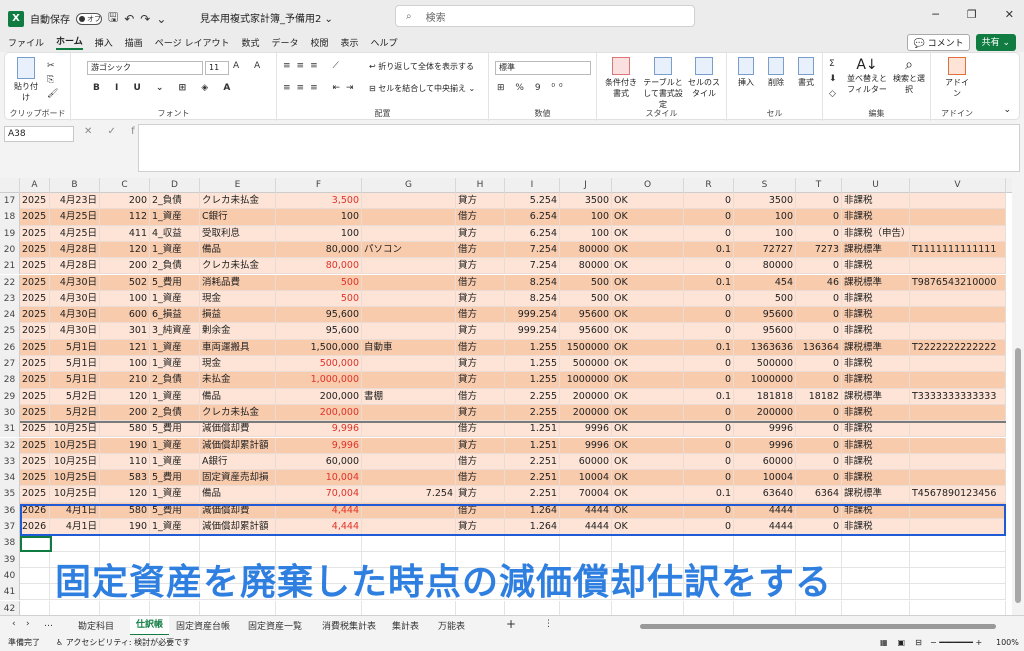 The width and height of the screenshot is (1024, 651). Describe the element at coordinates (238, 429) in the screenshot. I see `cell: 減価償却費` at that location.